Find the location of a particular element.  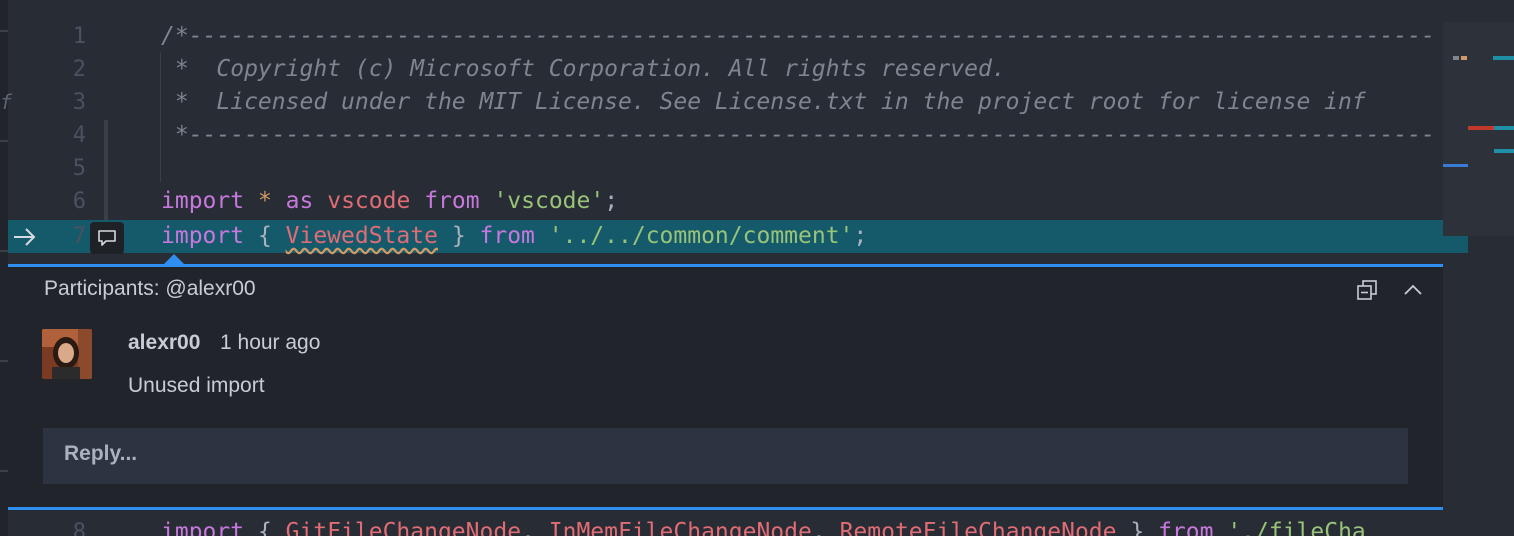

comment-timestamp: 1 hour ago is located at coordinates (270, 342).